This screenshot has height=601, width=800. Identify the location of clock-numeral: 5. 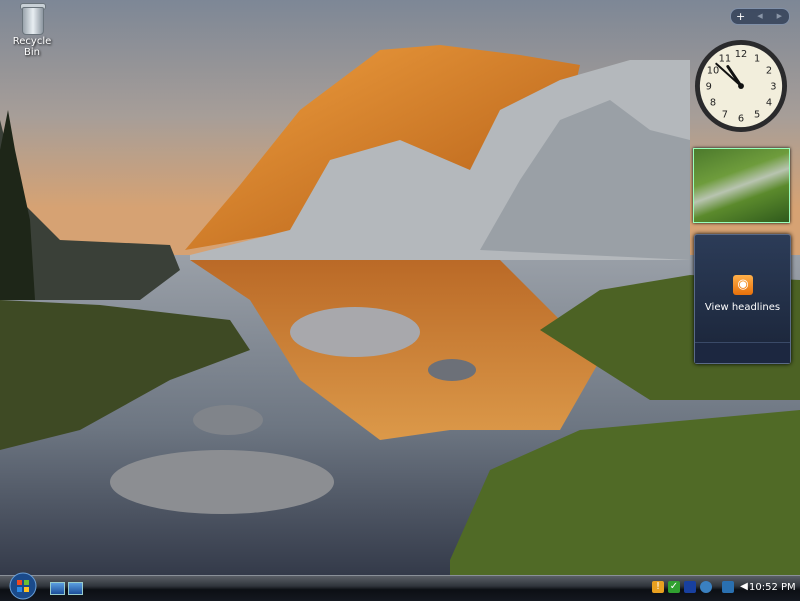
(757, 114).